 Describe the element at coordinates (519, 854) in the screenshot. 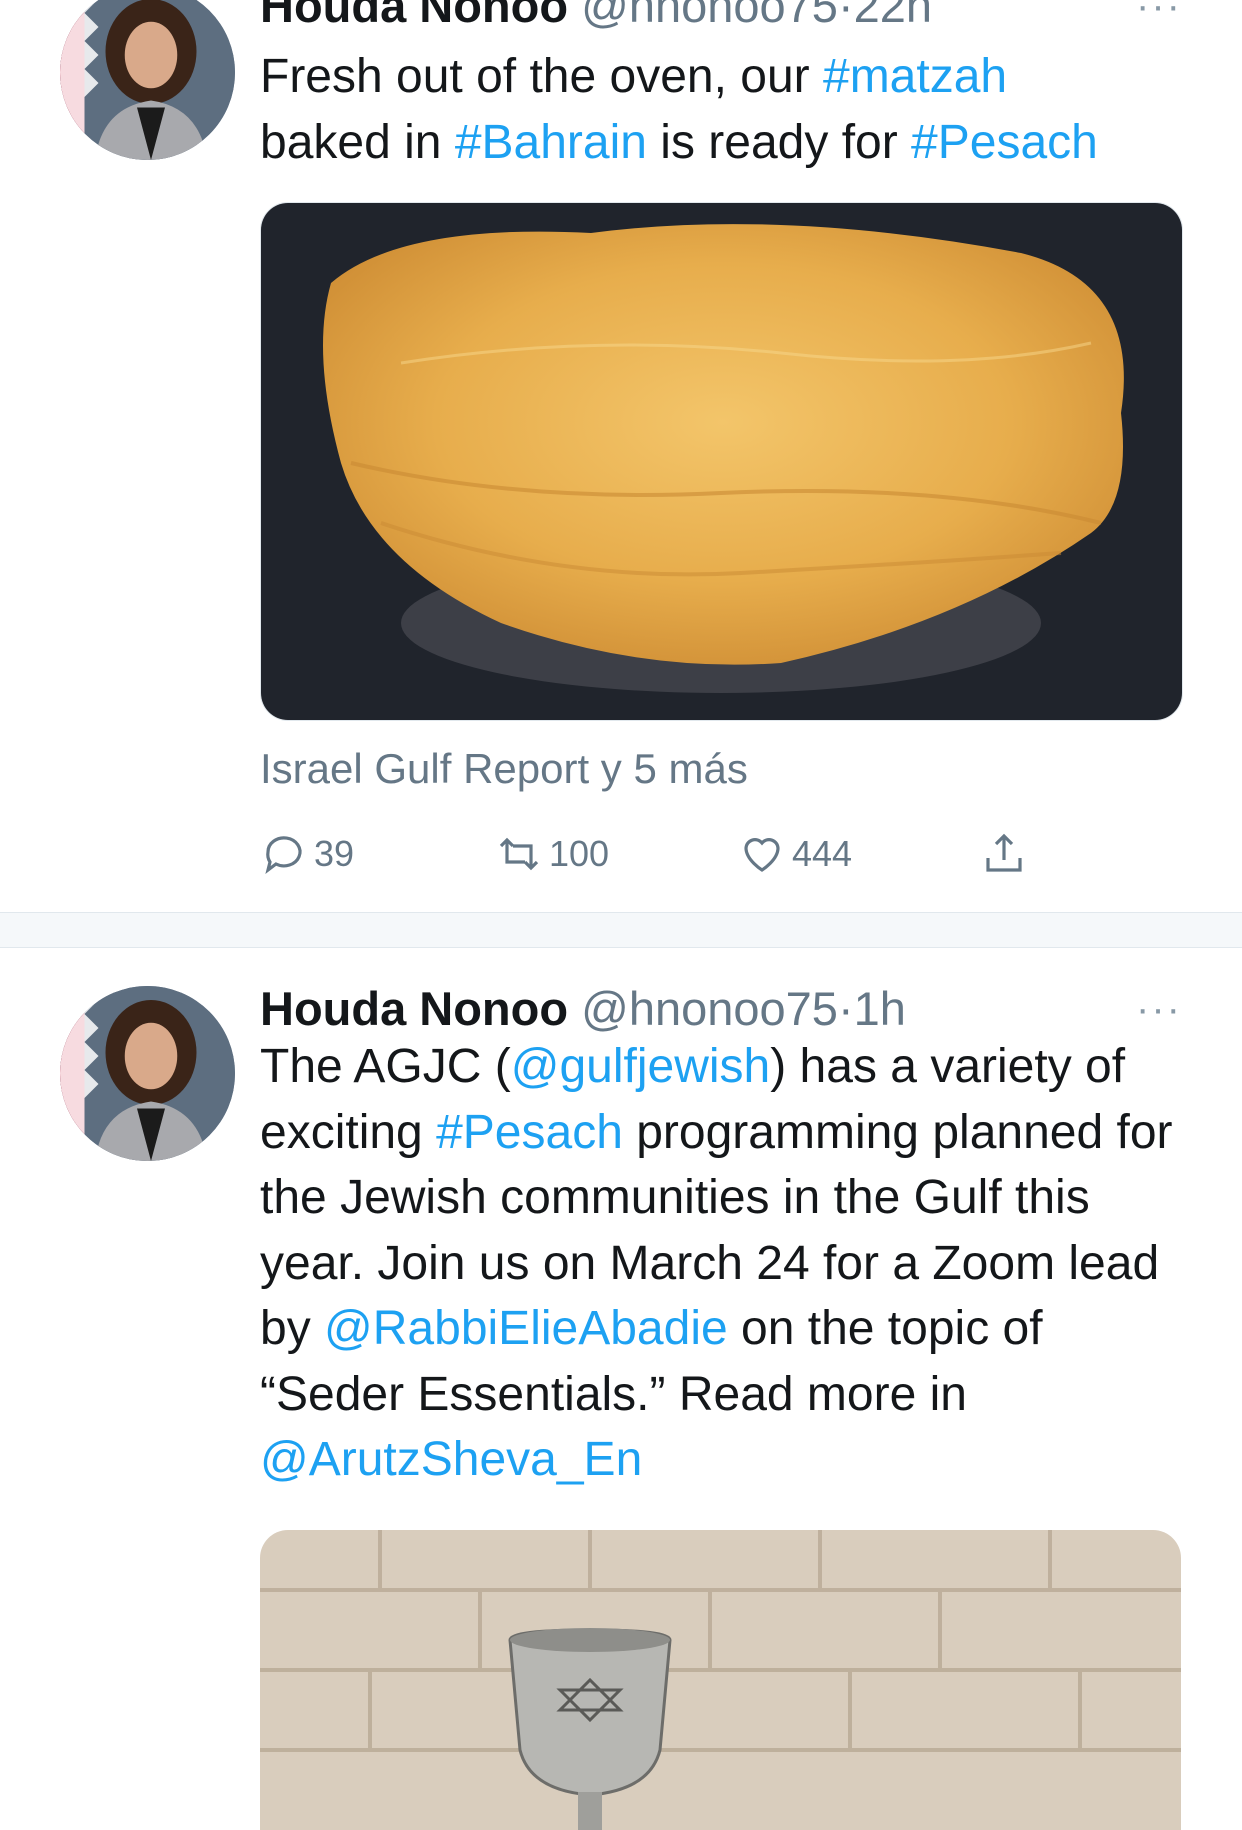

I see `retweet-arrows-icon` at that location.